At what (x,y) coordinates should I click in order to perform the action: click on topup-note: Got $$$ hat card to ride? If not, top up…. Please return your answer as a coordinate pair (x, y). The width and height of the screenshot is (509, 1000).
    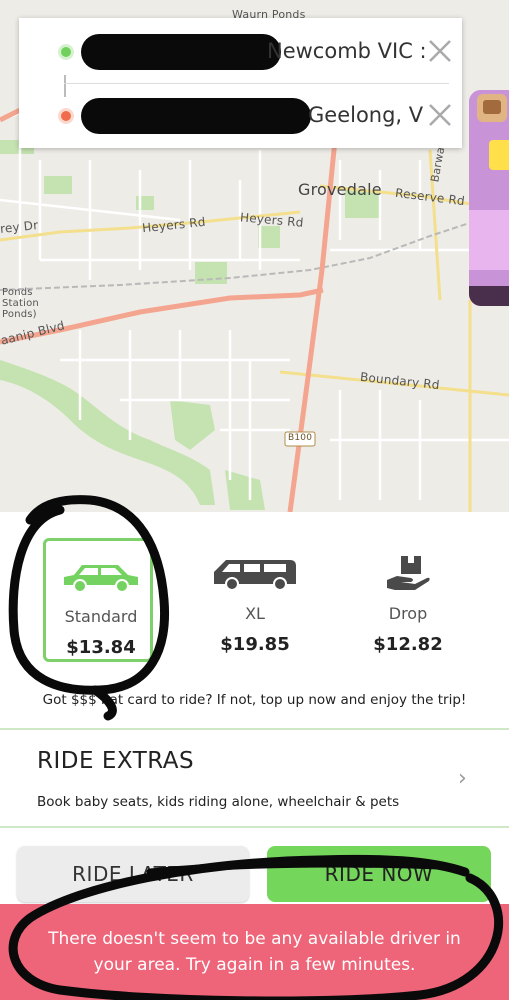
    Looking at the image, I should click on (254, 700).